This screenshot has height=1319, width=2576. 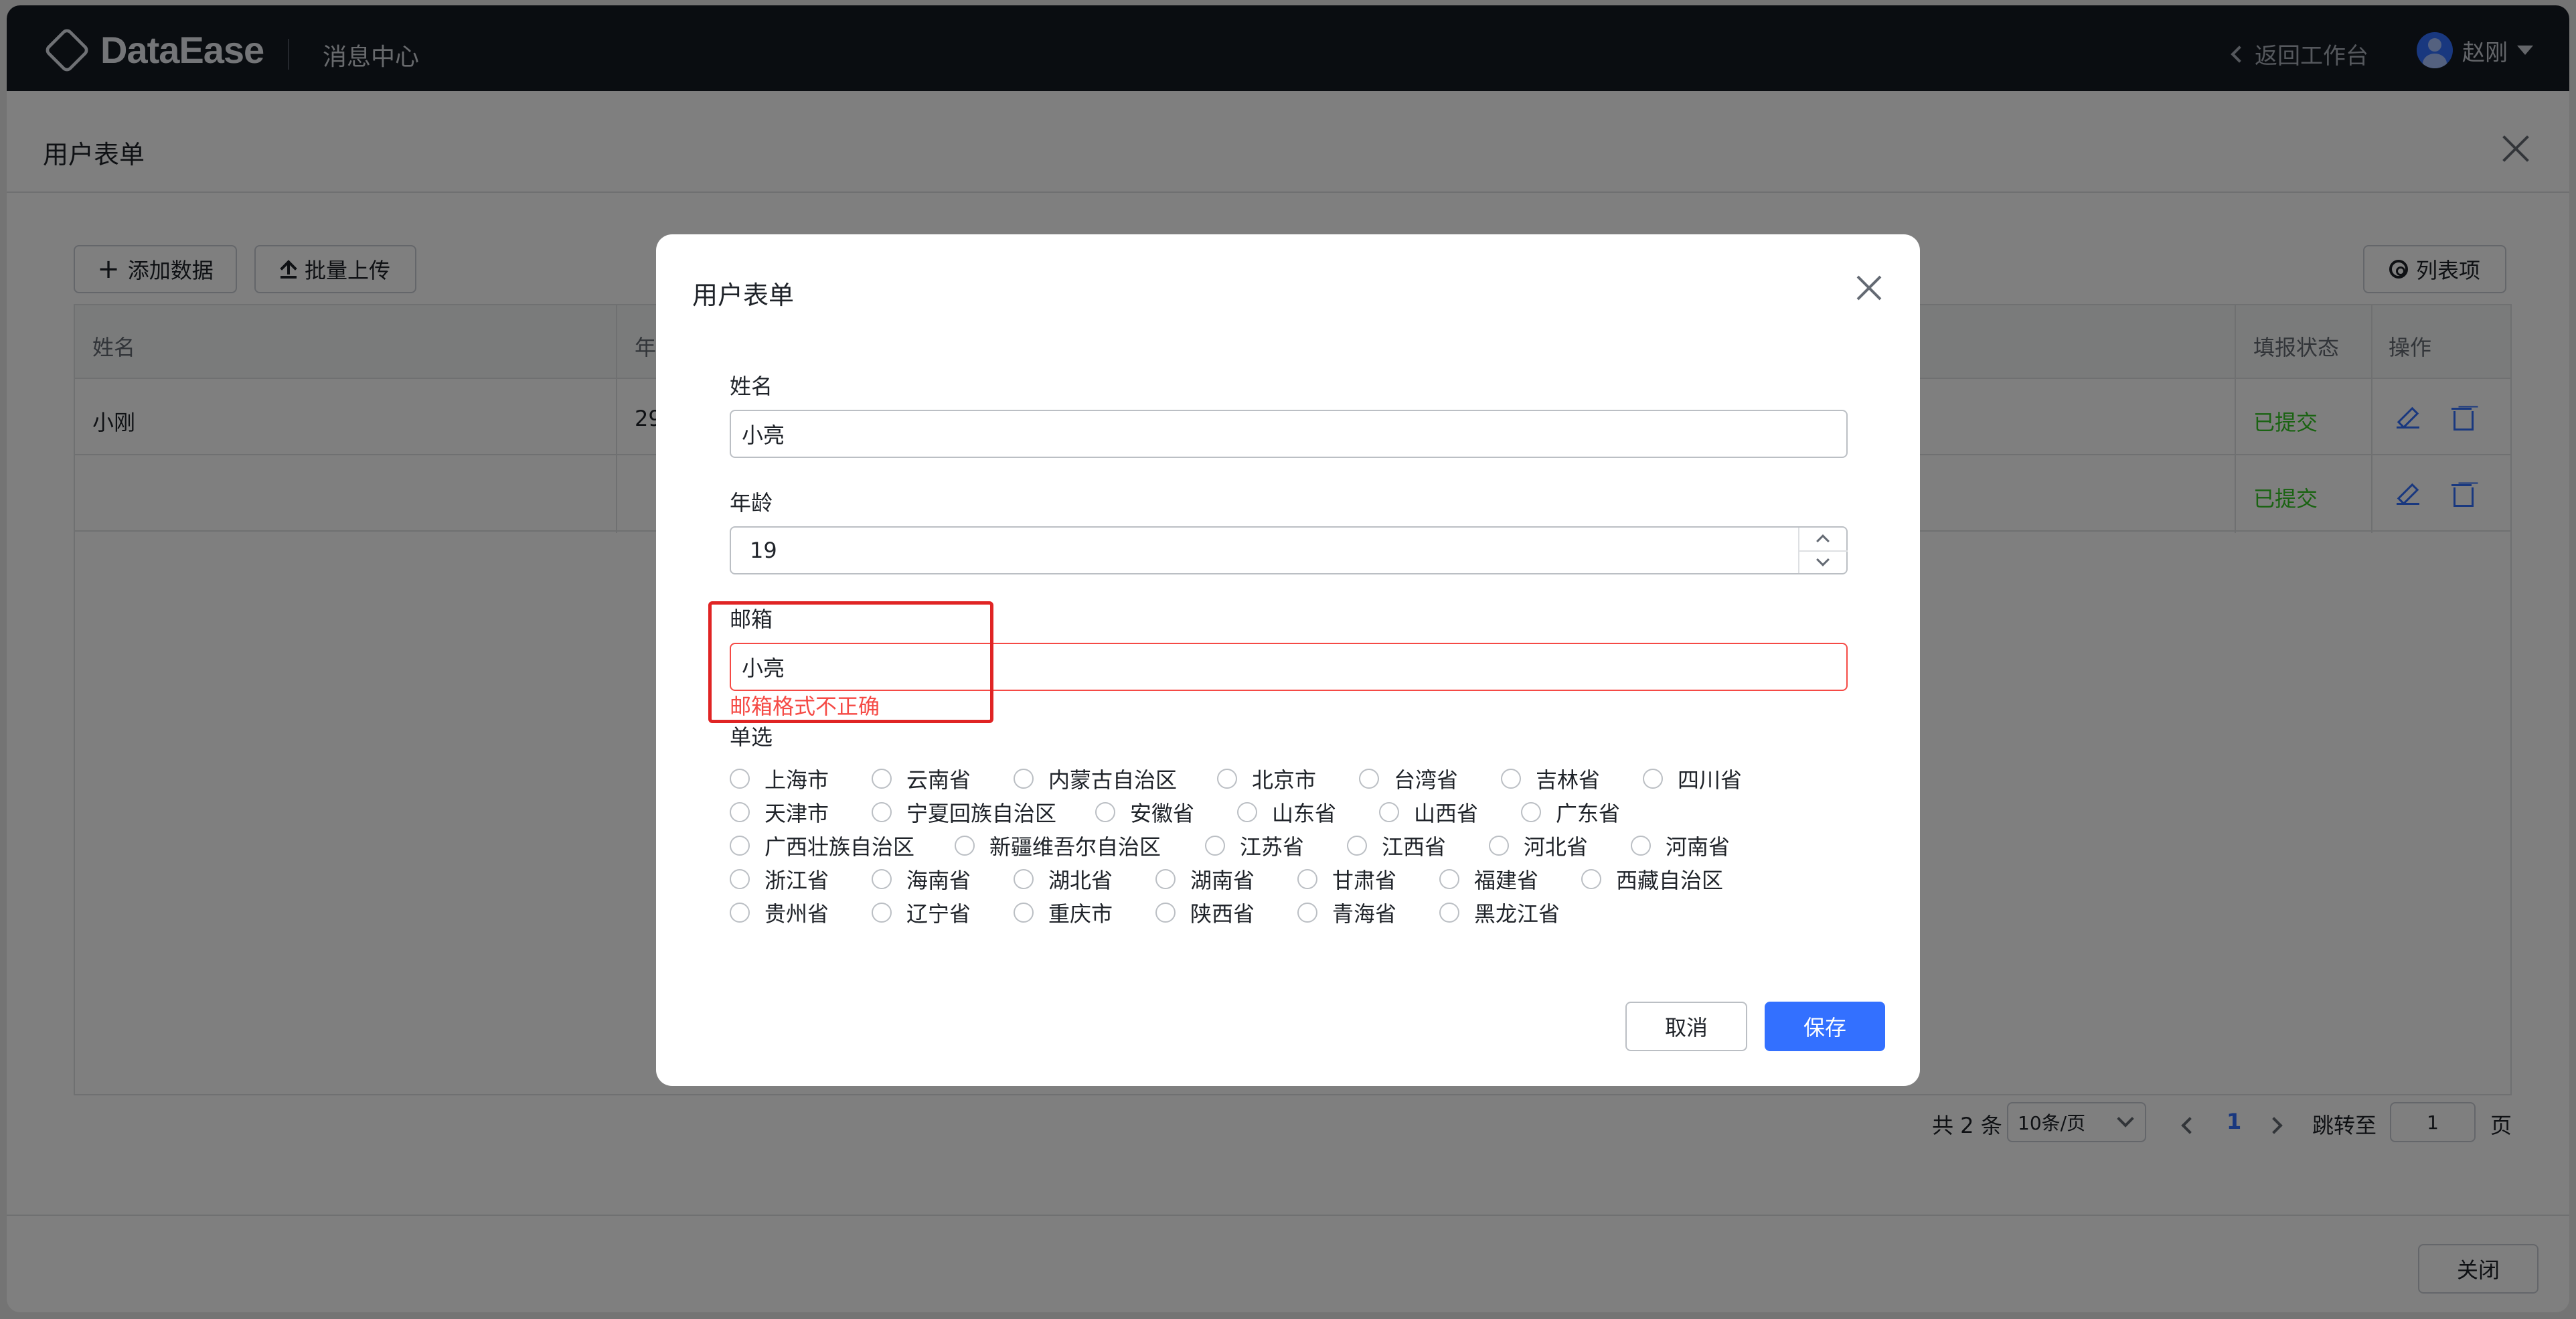 I want to click on radio-option: 云南省, so click(x=922, y=778).